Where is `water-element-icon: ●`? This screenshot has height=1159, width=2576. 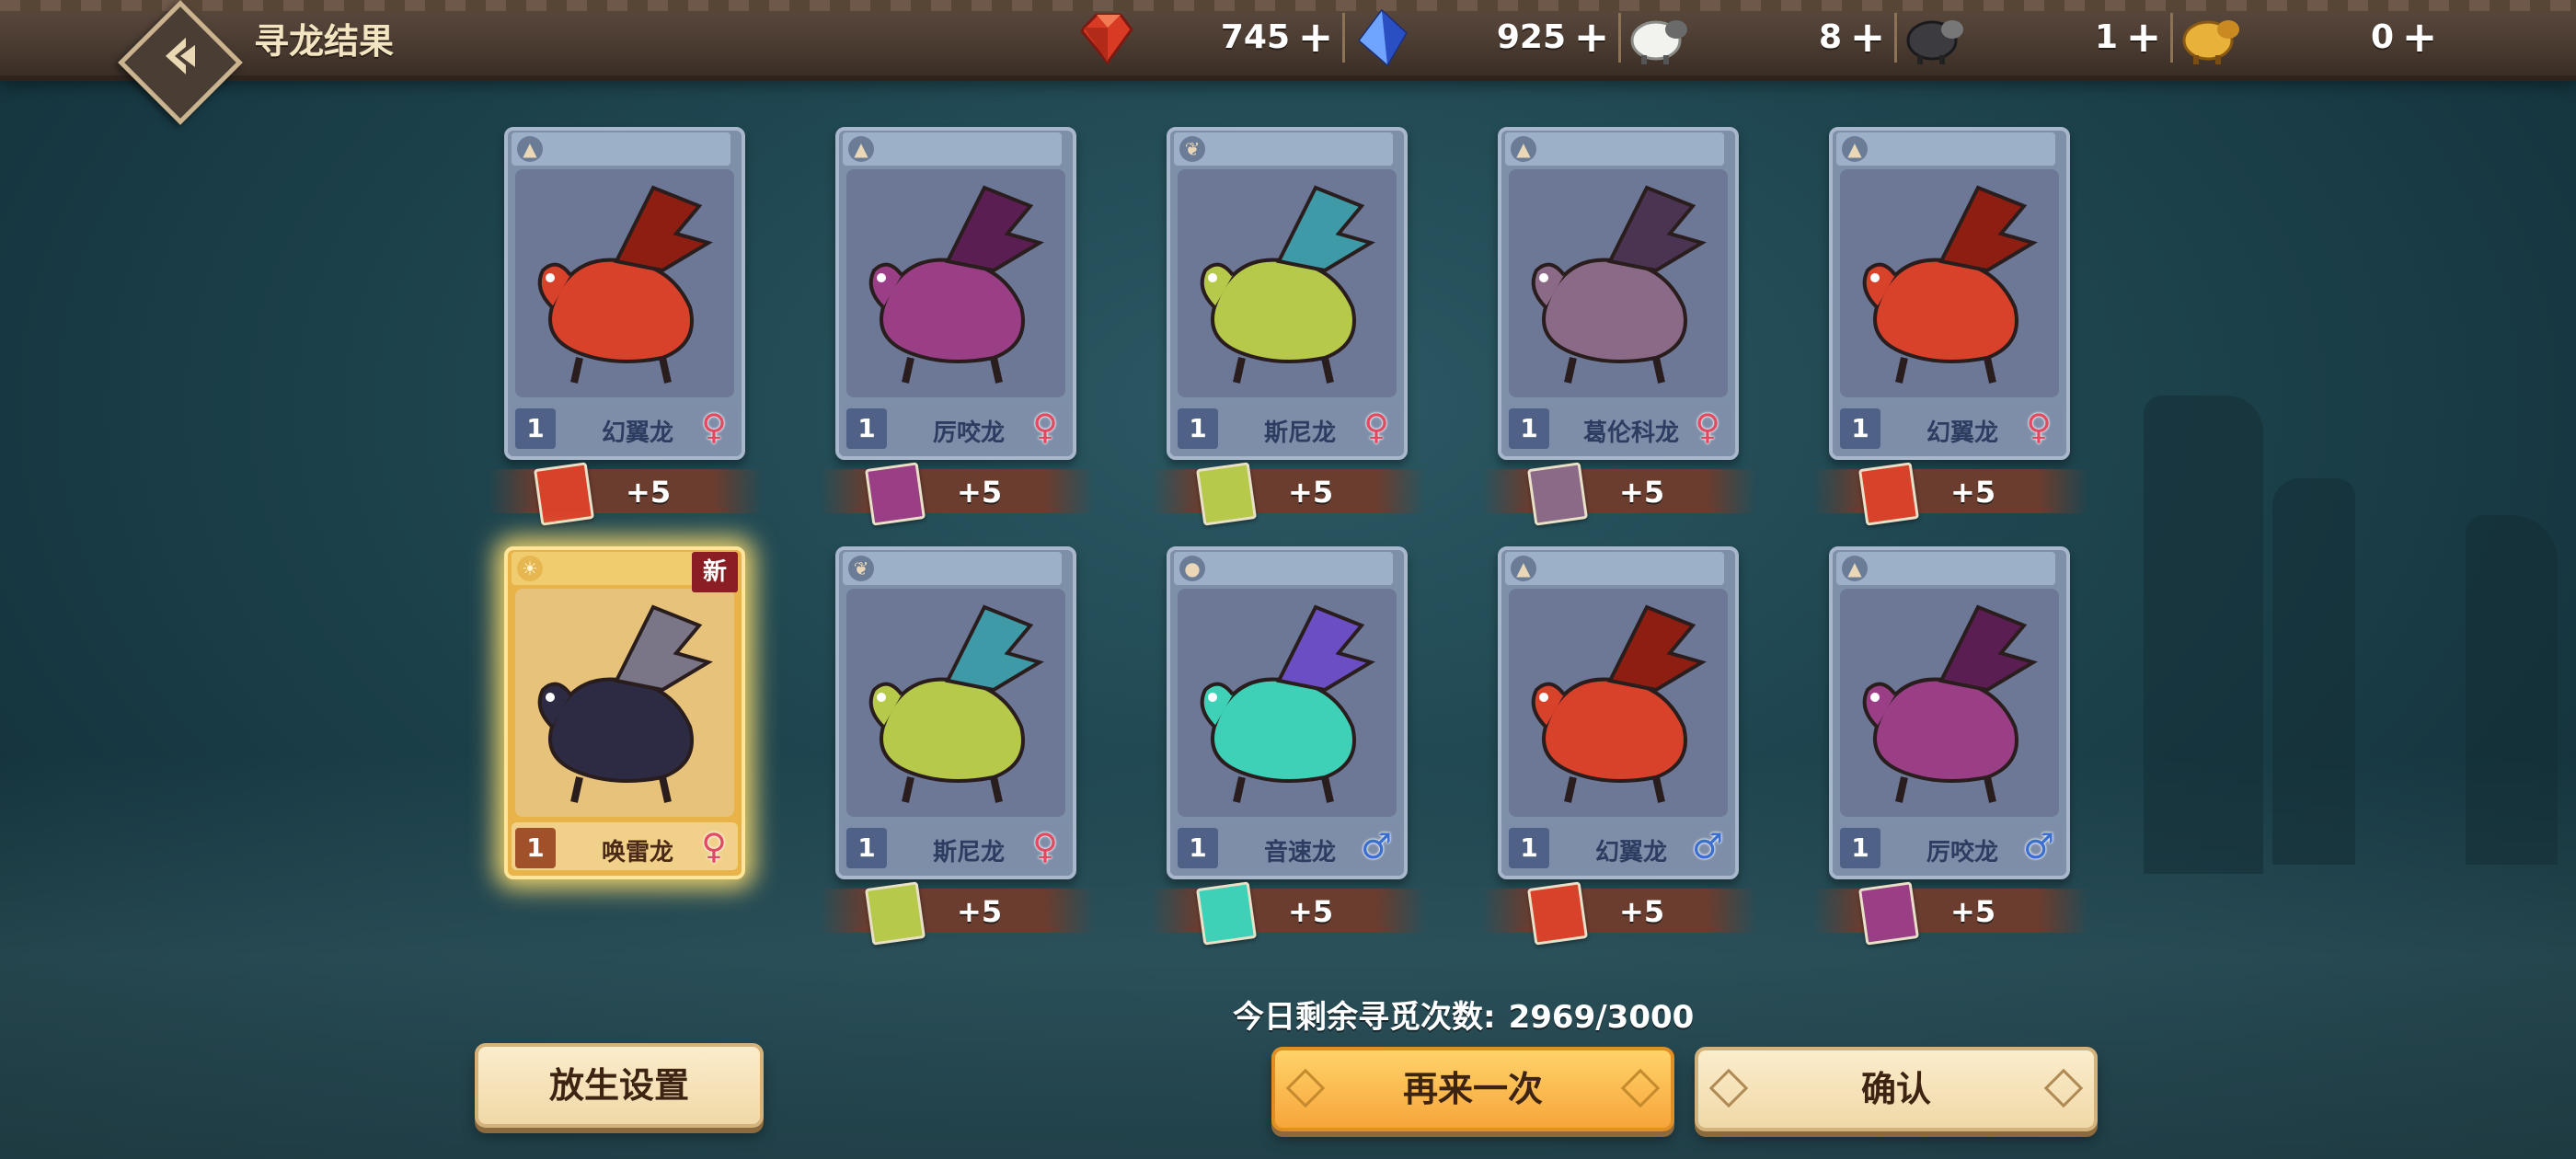
water-element-icon: ● is located at coordinates (1192, 568).